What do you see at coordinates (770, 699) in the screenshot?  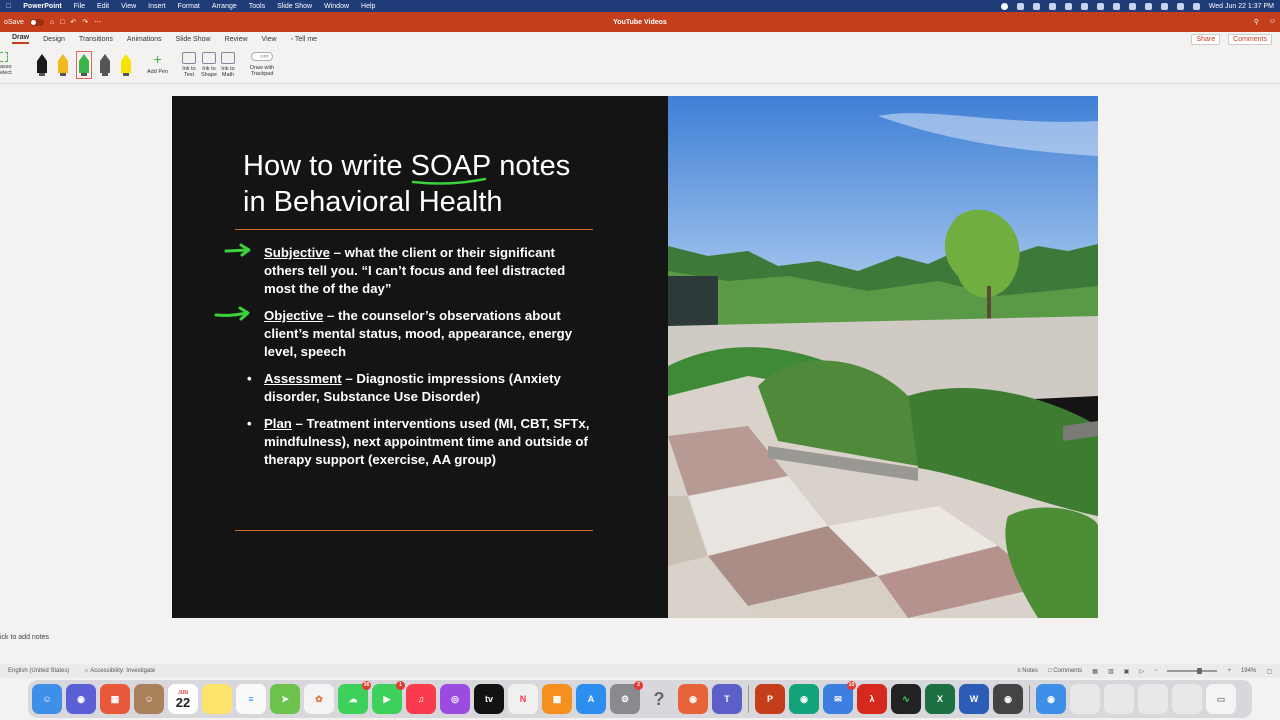 I see `powerpoint-icon: P` at bounding box center [770, 699].